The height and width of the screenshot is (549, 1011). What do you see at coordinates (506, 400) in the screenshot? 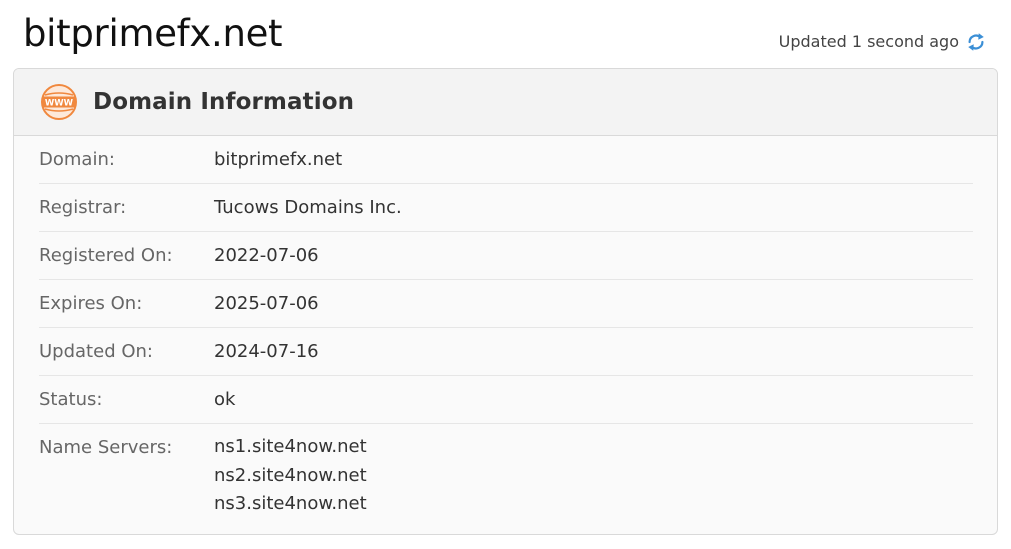
I see `row-status: Status: ok` at bounding box center [506, 400].